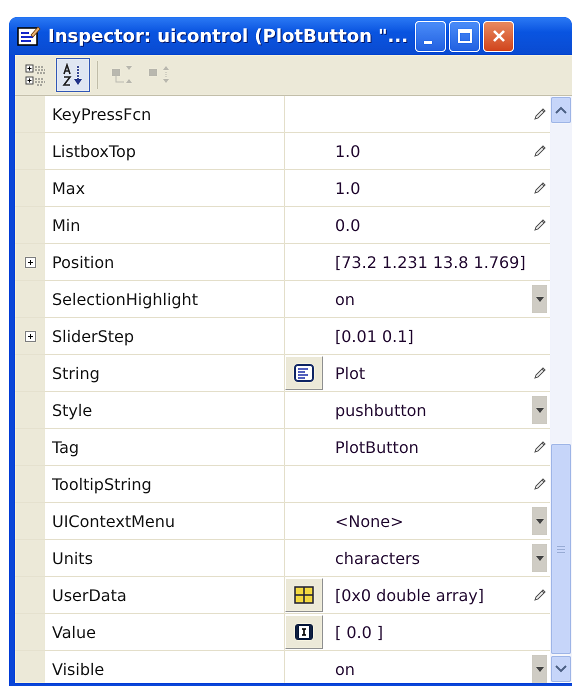 This screenshot has width=572, height=686. Describe the element at coordinates (125, 299) in the screenshot. I see `property-name: SelectionHighlight` at that location.